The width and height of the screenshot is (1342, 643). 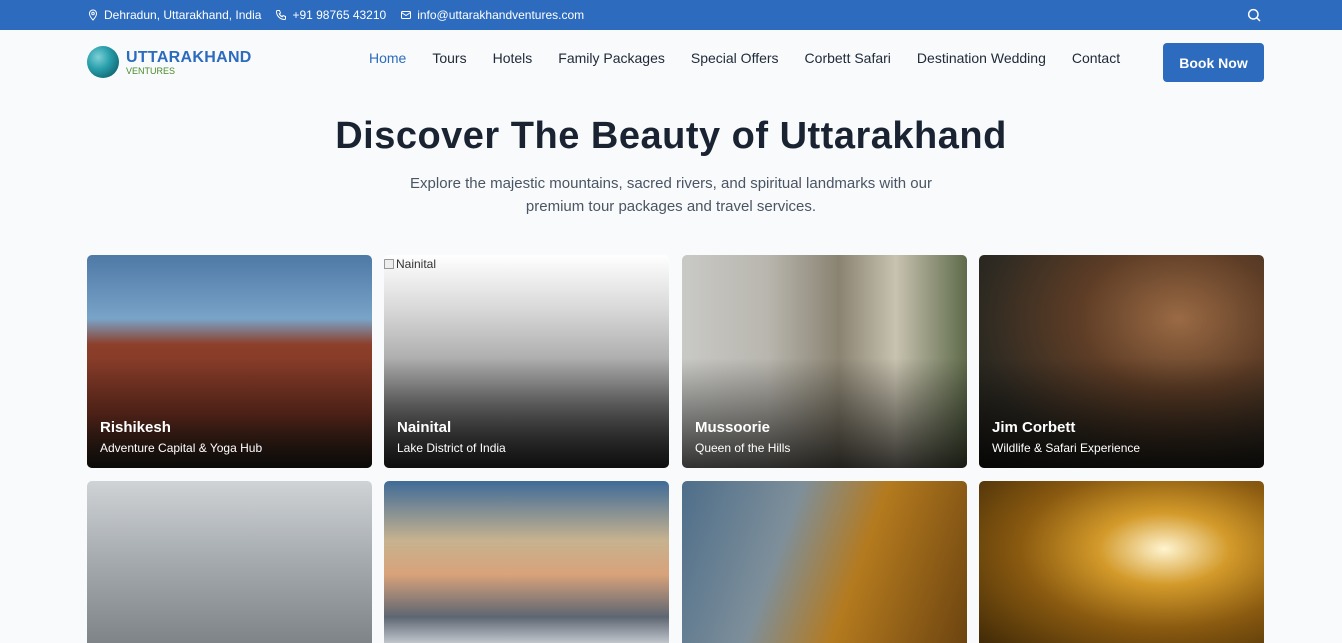 What do you see at coordinates (416, 264) in the screenshot?
I see `image-alt-text: Nainital` at bounding box center [416, 264].